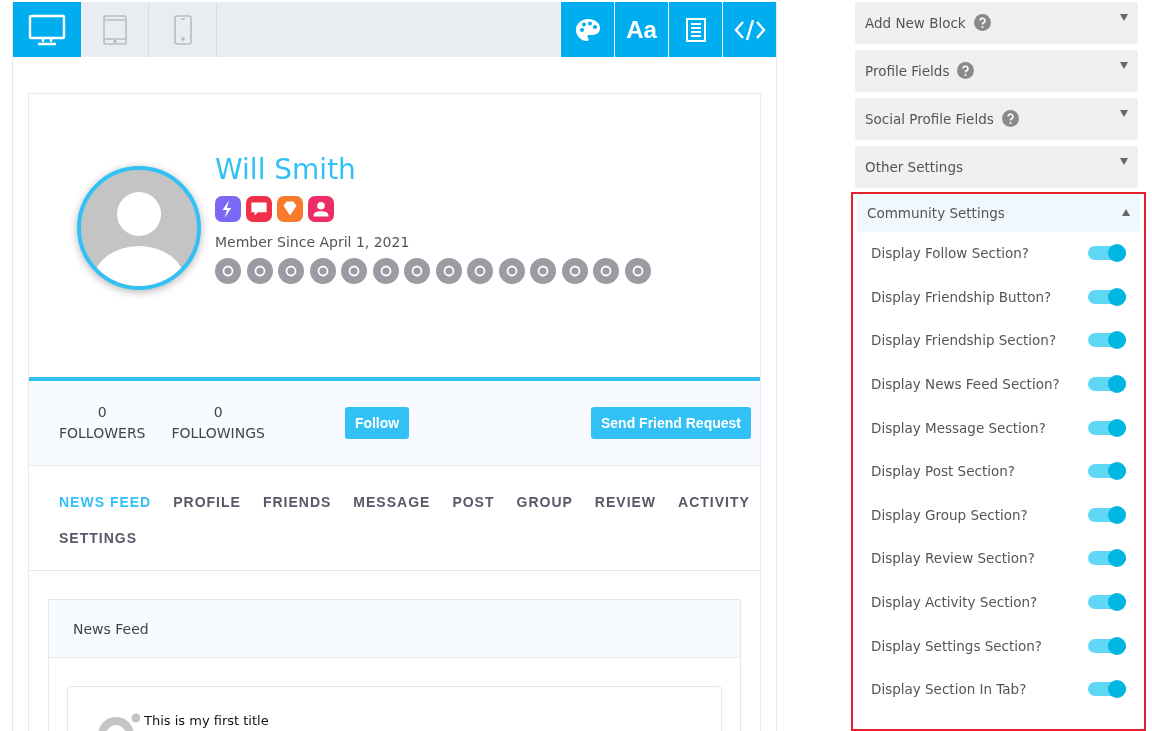  Describe the element at coordinates (996, 118) in the screenshot. I see `accordion-header: Social Profile Fields` at that location.